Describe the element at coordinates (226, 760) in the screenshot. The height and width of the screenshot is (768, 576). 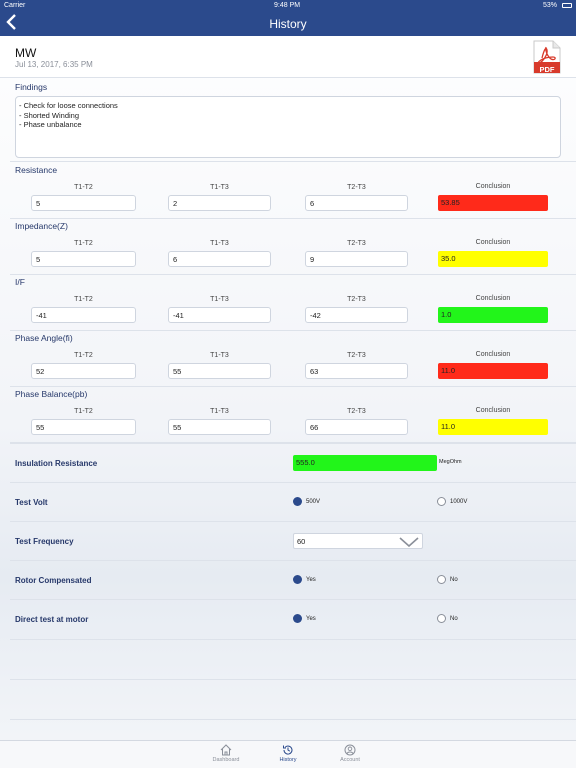
I see `tab-dashboard-label: Dashboard` at that location.